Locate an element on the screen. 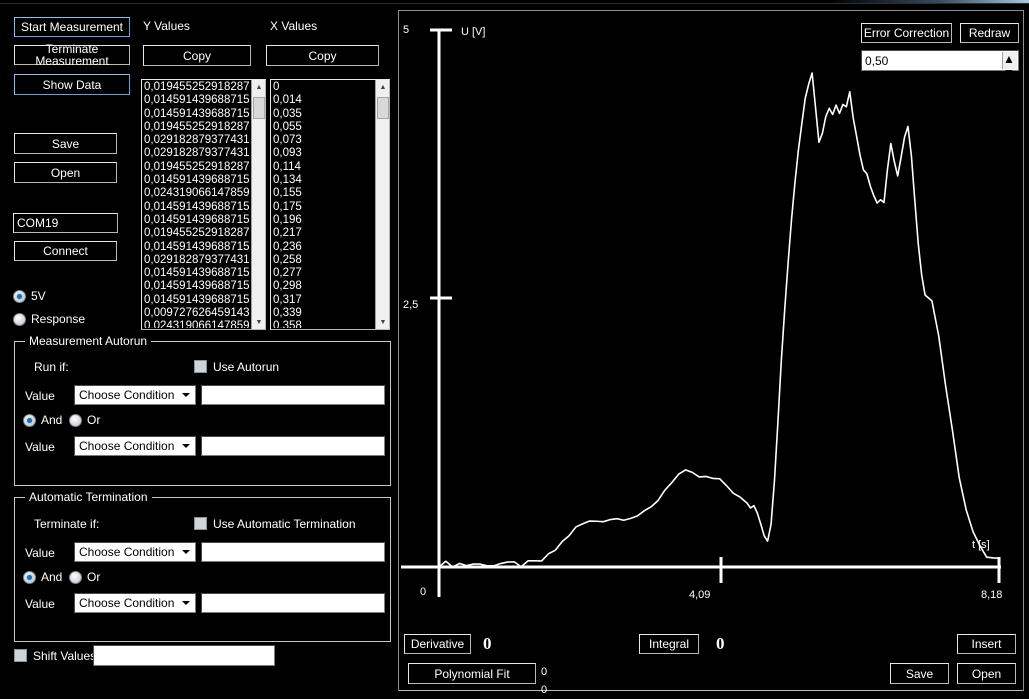 Image resolution: width=1029 pixels, height=699 pixels. list-item: 0,035 is located at coordinates (323, 114).